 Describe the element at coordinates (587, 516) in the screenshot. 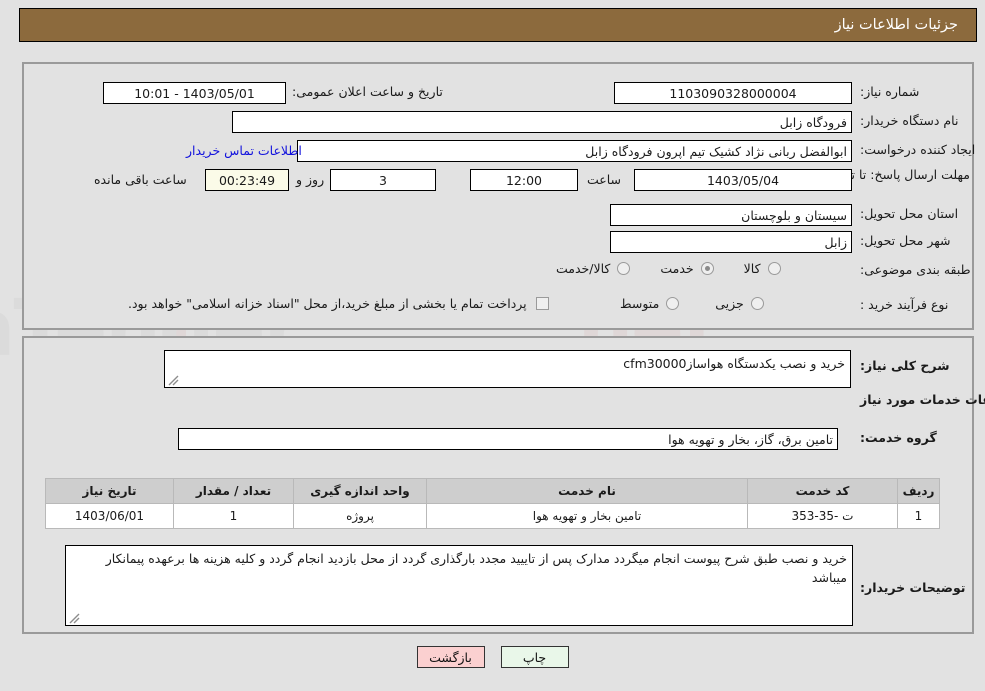

I see `cell-name: تامین بخار و تهویه هوا` at that location.